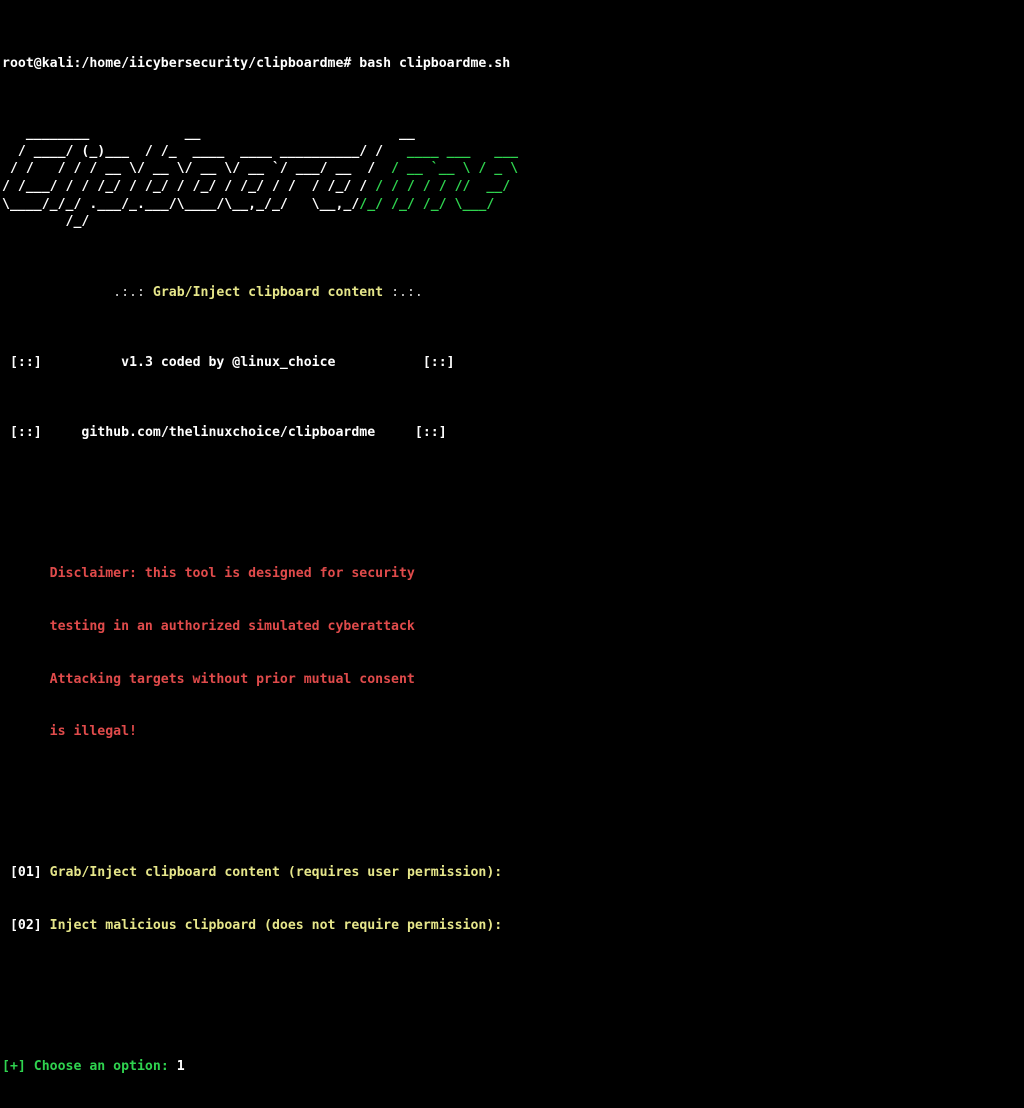 Image resolution: width=1024 pixels, height=1108 pixels. I want to click on status-marker-1: [+], so click(14, 1066).